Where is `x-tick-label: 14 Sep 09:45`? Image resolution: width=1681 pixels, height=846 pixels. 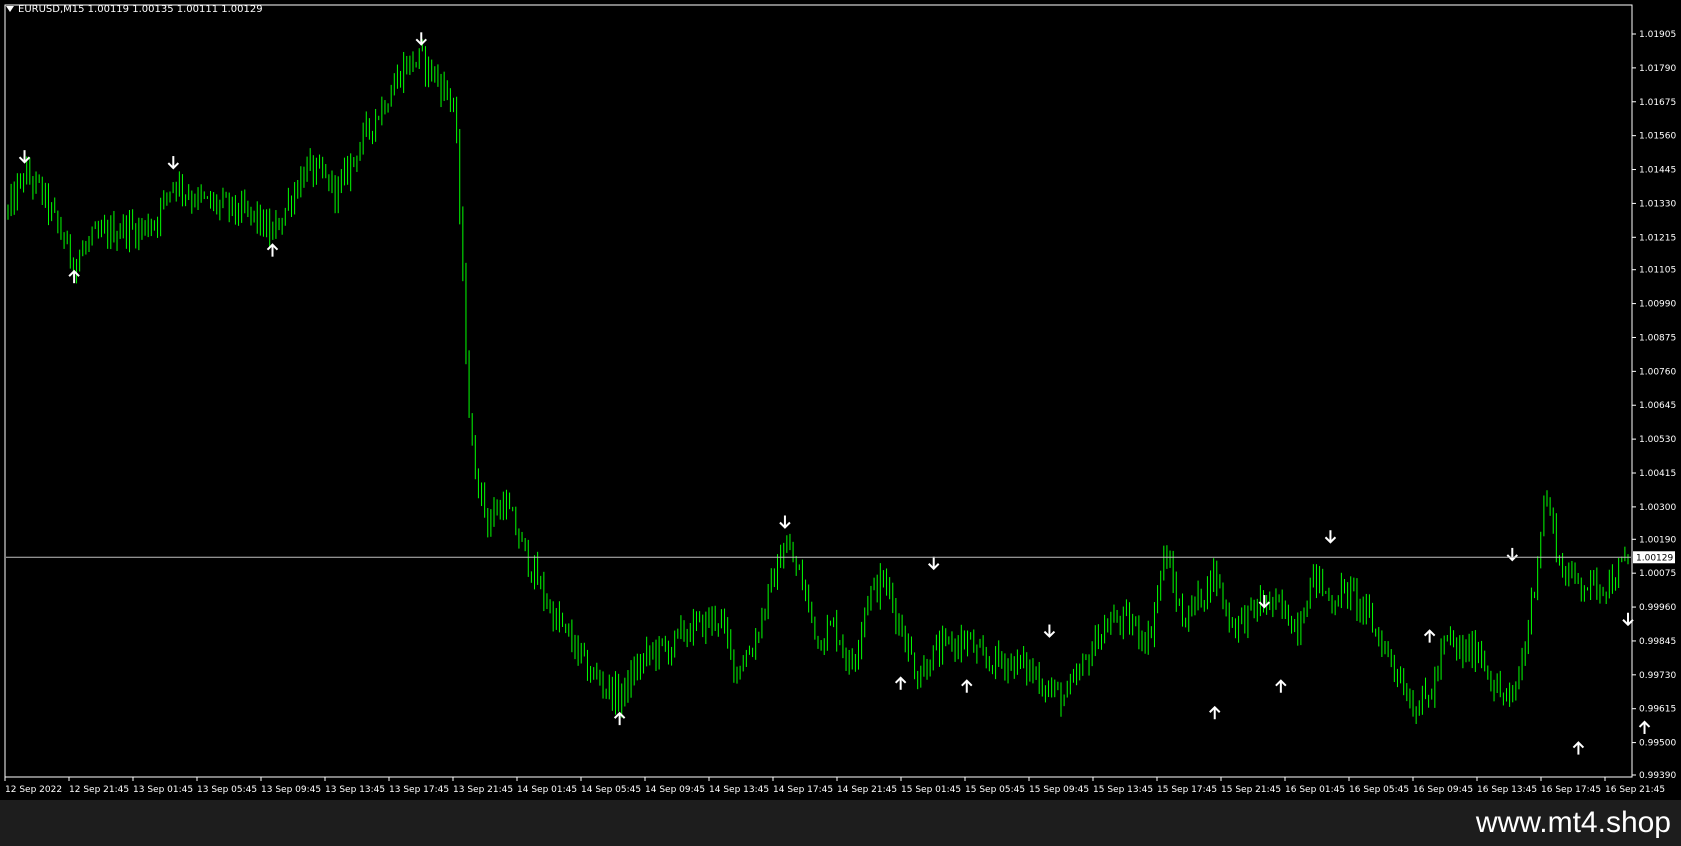 x-tick-label: 14 Sep 09:45 is located at coordinates (675, 790).